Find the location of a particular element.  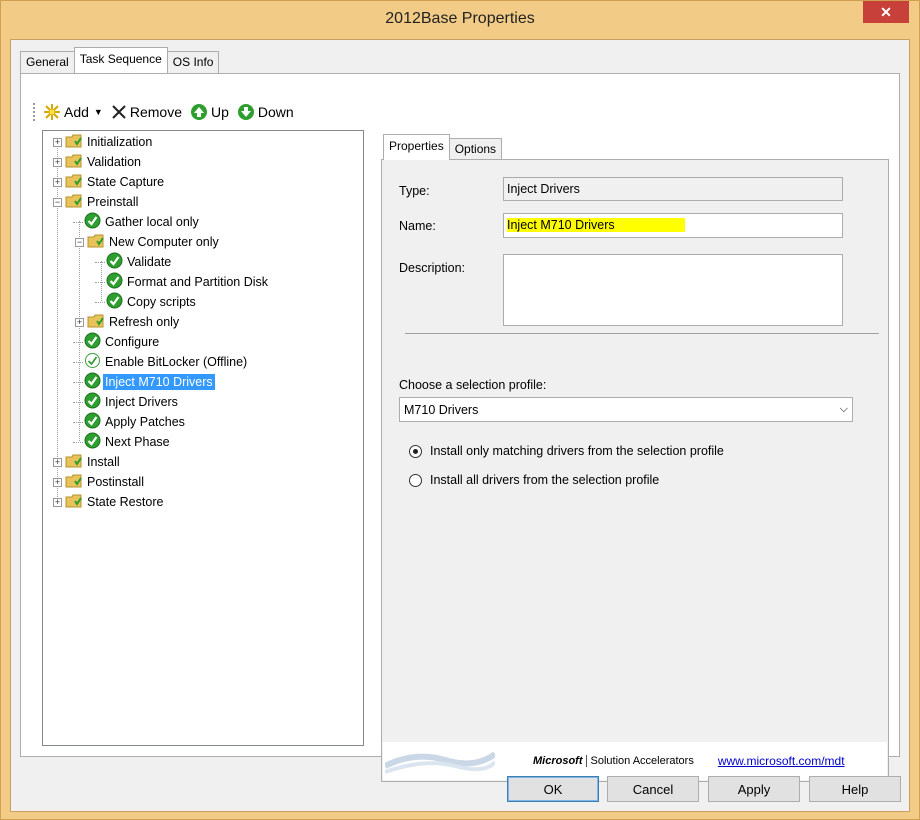

chevron-down-icon: ⌵ is located at coordinates (843, 409).